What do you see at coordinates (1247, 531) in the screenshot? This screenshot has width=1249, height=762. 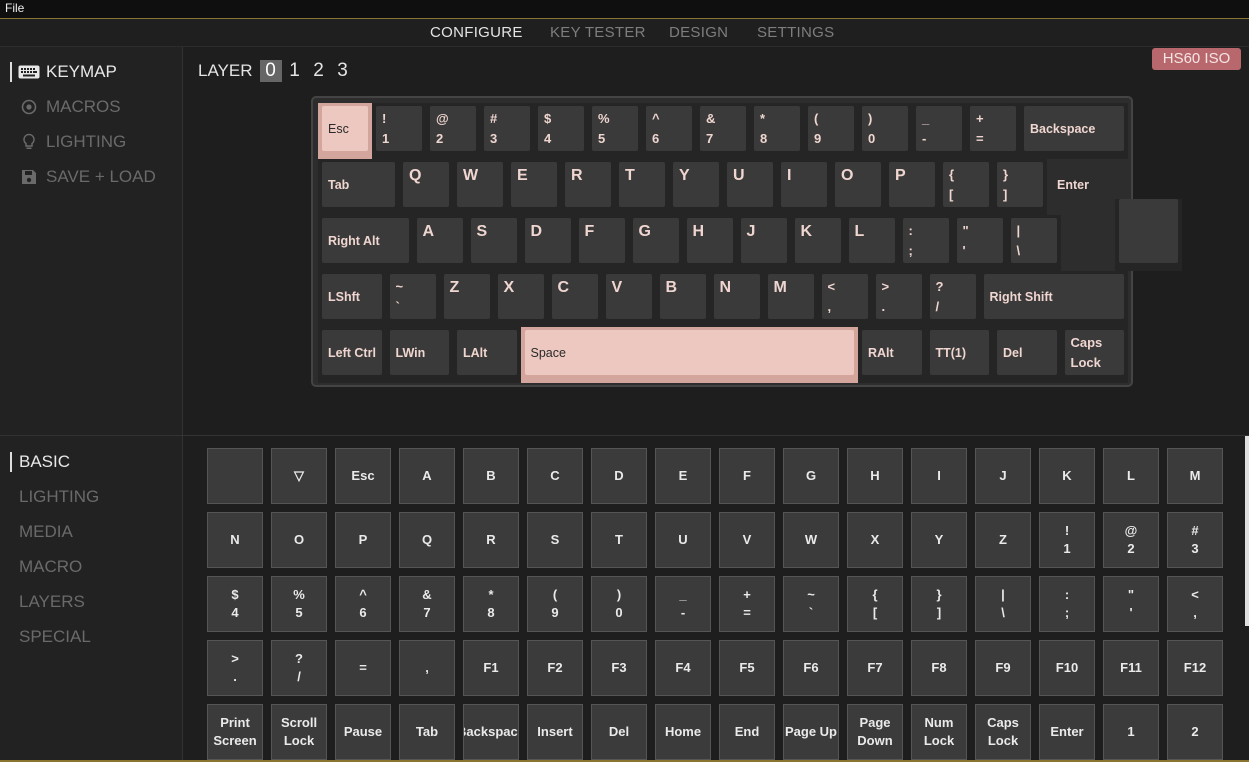 I see `picker-scrollbar` at bounding box center [1247, 531].